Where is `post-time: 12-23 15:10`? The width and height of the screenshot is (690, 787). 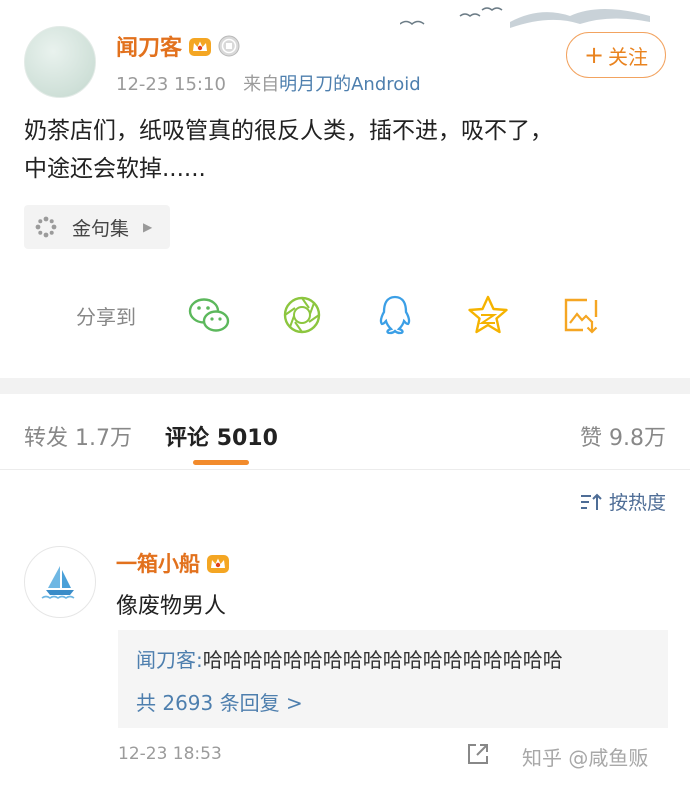 post-time: 12-23 15:10 is located at coordinates (171, 84).